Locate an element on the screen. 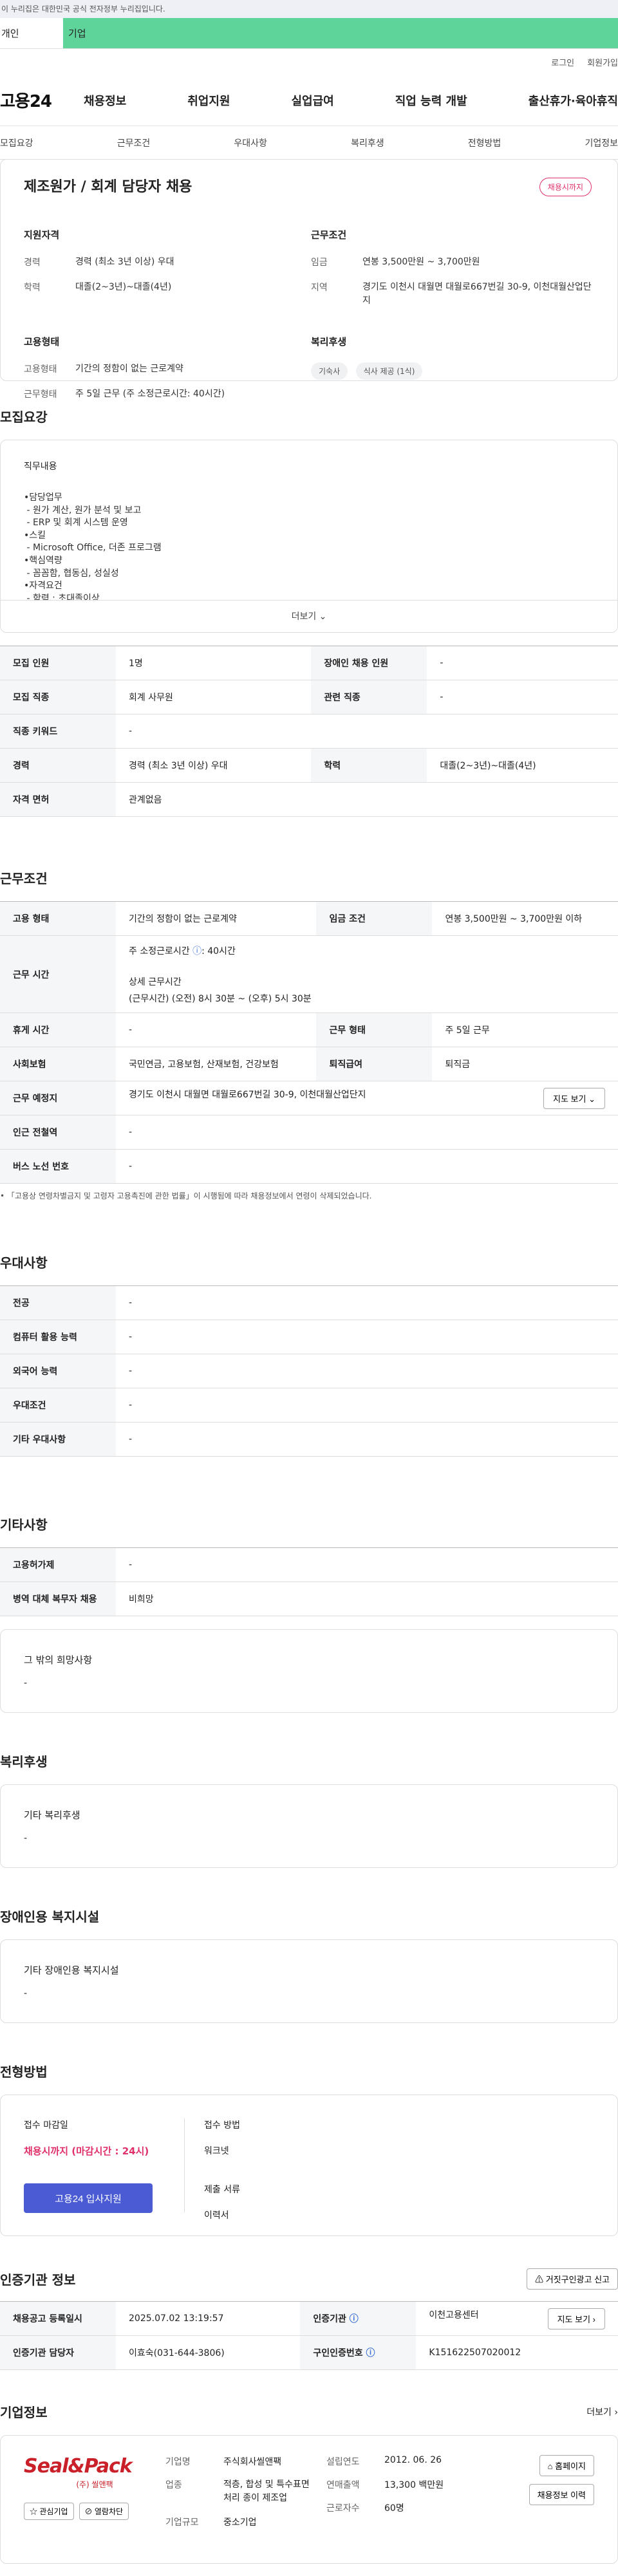 Image resolution: width=618 pixels, height=2576 pixels. row-value: 2025.07.02 13:19:57 is located at coordinates (208, 2318).